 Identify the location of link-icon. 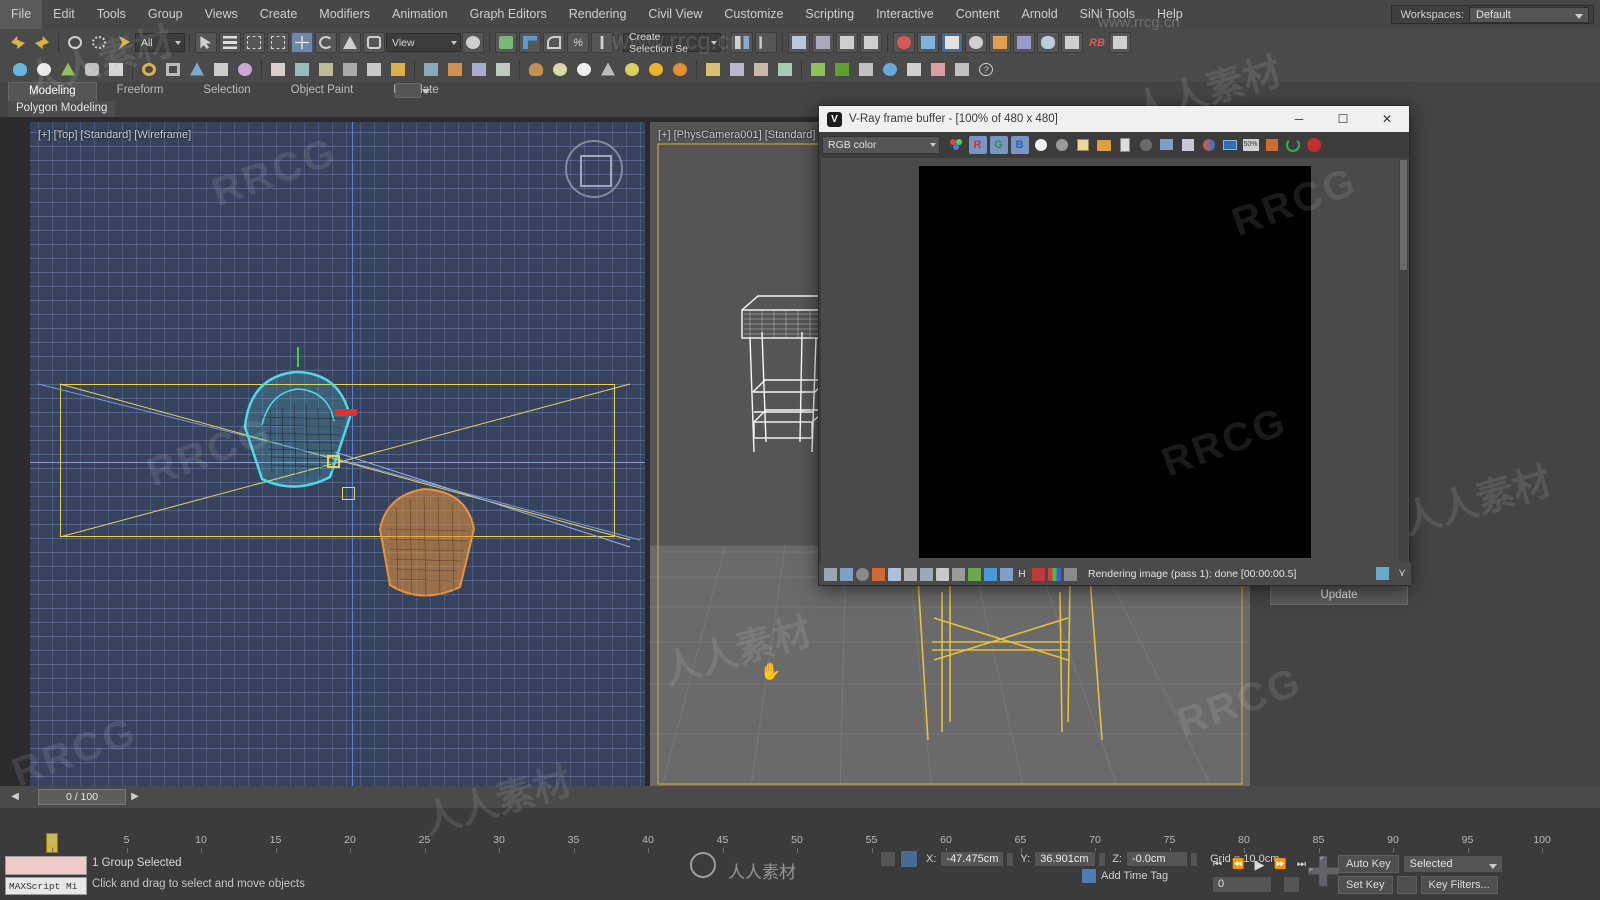
(75, 42).